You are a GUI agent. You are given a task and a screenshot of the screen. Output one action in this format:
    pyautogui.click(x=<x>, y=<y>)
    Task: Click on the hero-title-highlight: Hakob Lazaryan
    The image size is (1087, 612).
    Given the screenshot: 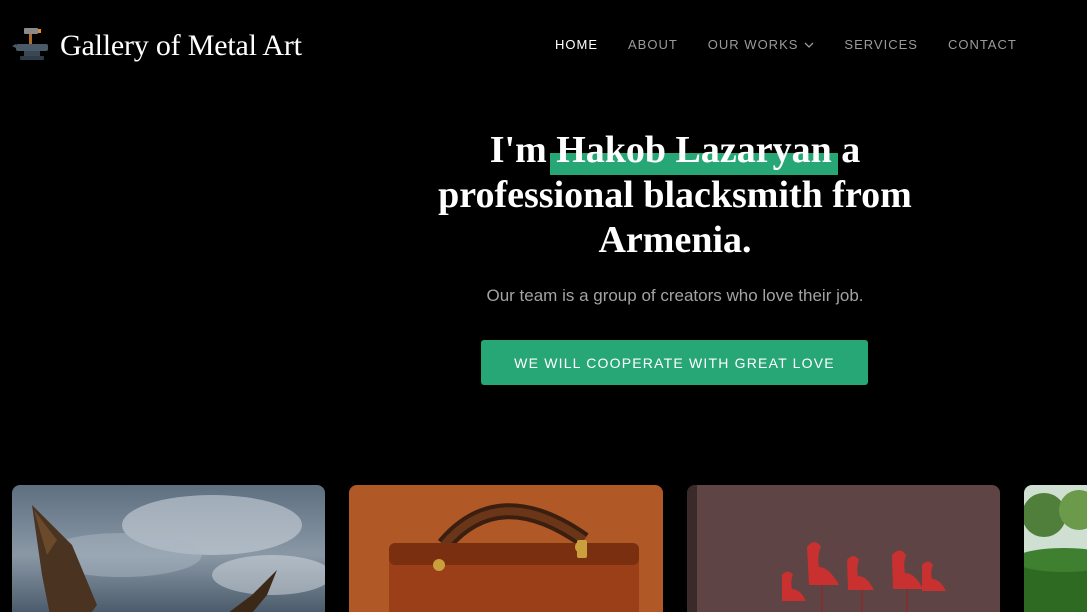 What is the action you would take?
    pyautogui.click(x=694, y=152)
    